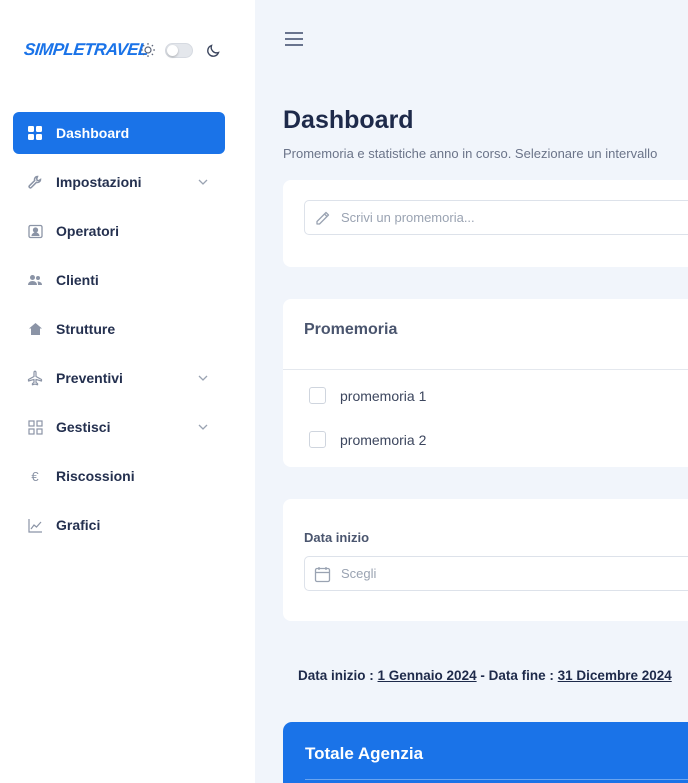 The height and width of the screenshot is (783, 688). Describe the element at coordinates (322, 218) in the screenshot. I see `pencil-icon` at that location.